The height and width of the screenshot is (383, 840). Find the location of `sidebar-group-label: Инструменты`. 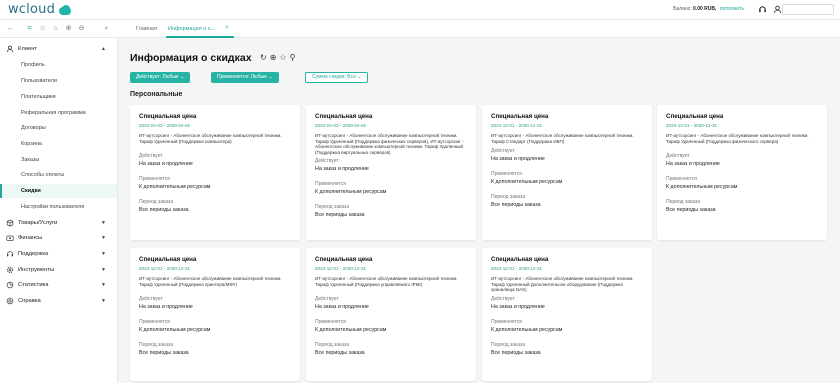

sidebar-group-label: Инструменты is located at coordinates (36, 270).